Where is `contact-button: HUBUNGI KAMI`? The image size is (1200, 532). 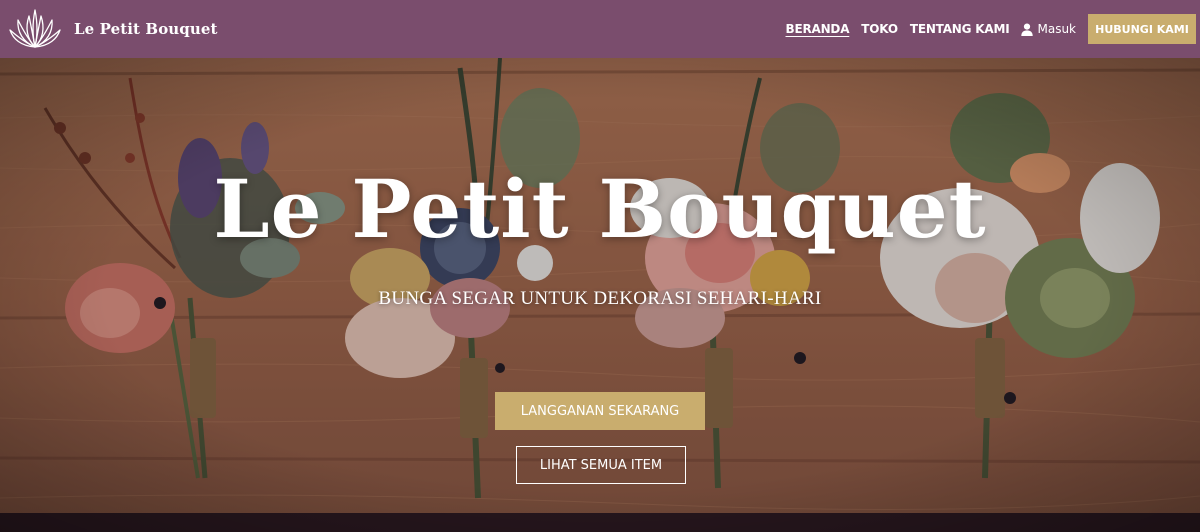
contact-button: HUBUNGI KAMI is located at coordinates (1142, 29).